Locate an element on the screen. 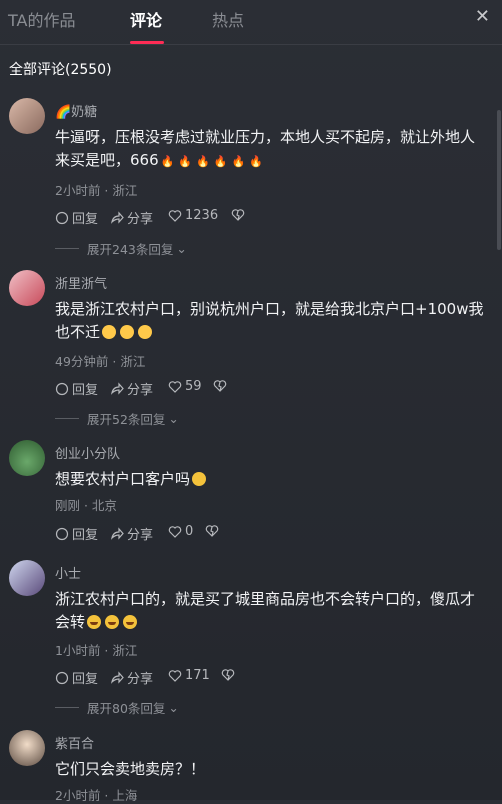 This screenshot has width=502, height=804. comment-meta: 49分钟前 · 浙江 is located at coordinates (100, 361).